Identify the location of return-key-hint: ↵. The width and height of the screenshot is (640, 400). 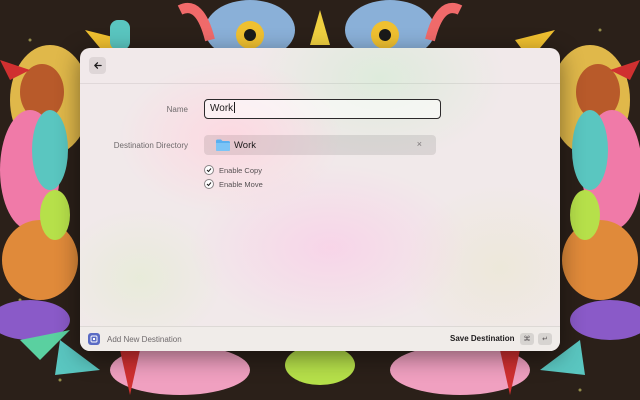
(545, 339).